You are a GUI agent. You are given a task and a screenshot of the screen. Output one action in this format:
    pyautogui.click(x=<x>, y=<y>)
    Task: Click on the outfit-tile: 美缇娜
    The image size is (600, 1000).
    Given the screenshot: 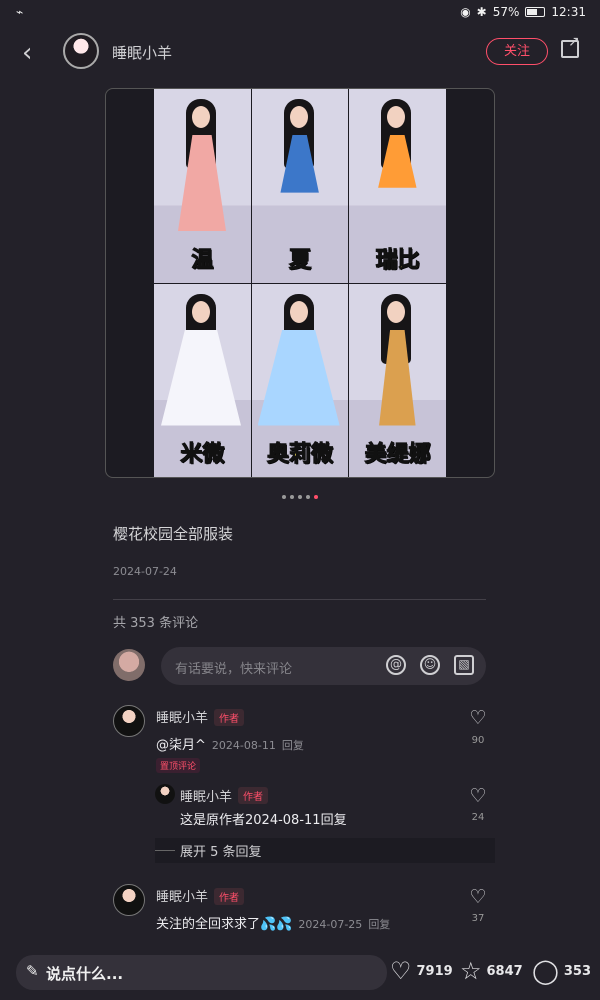 What is the action you would take?
    pyautogui.click(x=397, y=380)
    